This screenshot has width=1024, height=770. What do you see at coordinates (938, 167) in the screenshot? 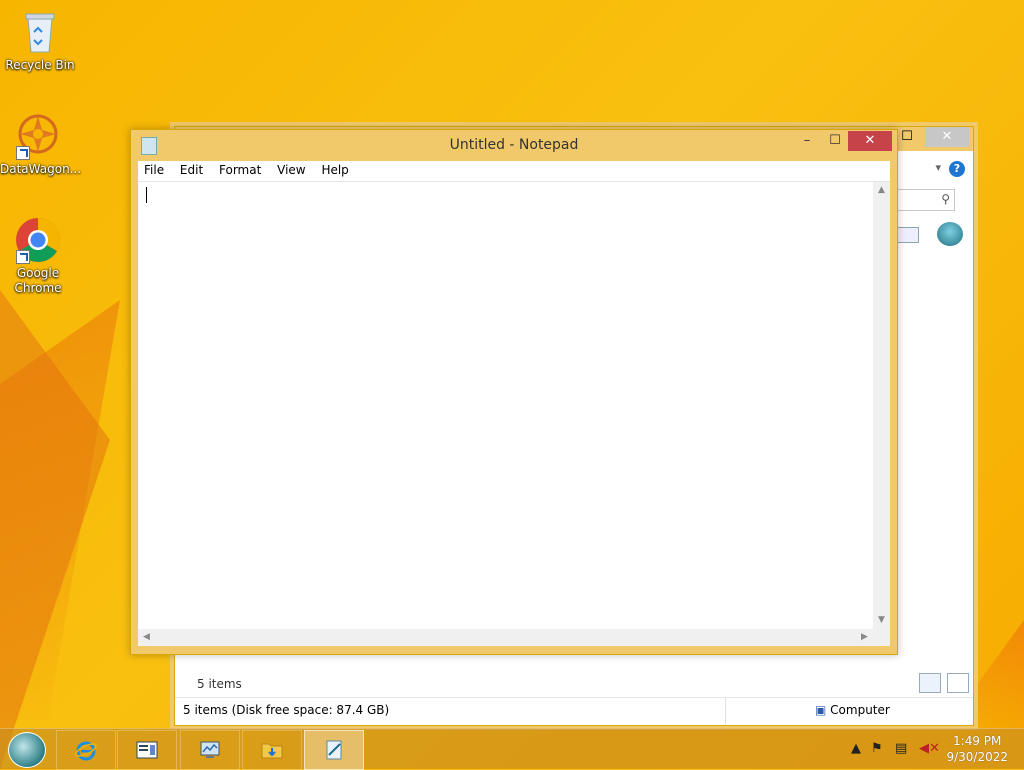
I see `ribbon-expand-chevron-icon: ▾` at bounding box center [938, 167].